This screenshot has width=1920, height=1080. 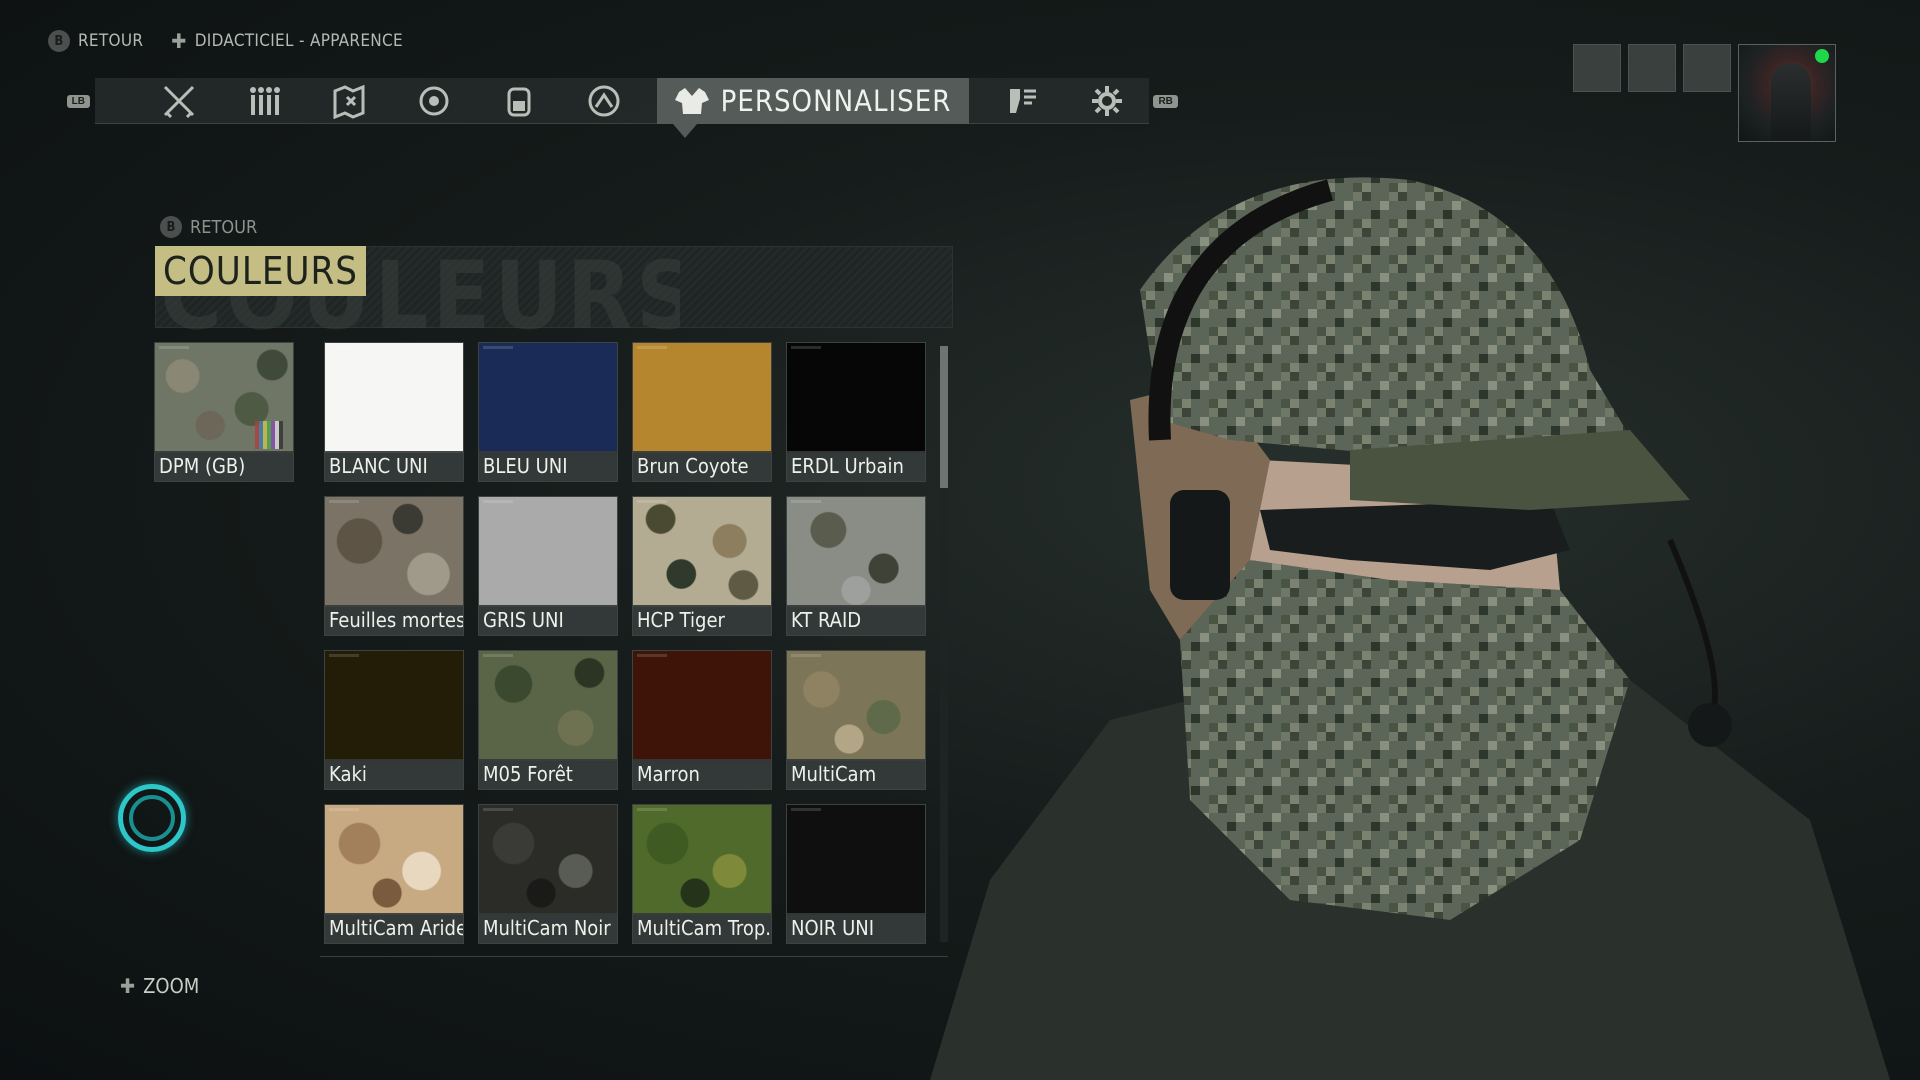 I want to click on tutorial-hint: ✚ DIDACTICIEL - APPARENCE, so click(x=287, y=41).